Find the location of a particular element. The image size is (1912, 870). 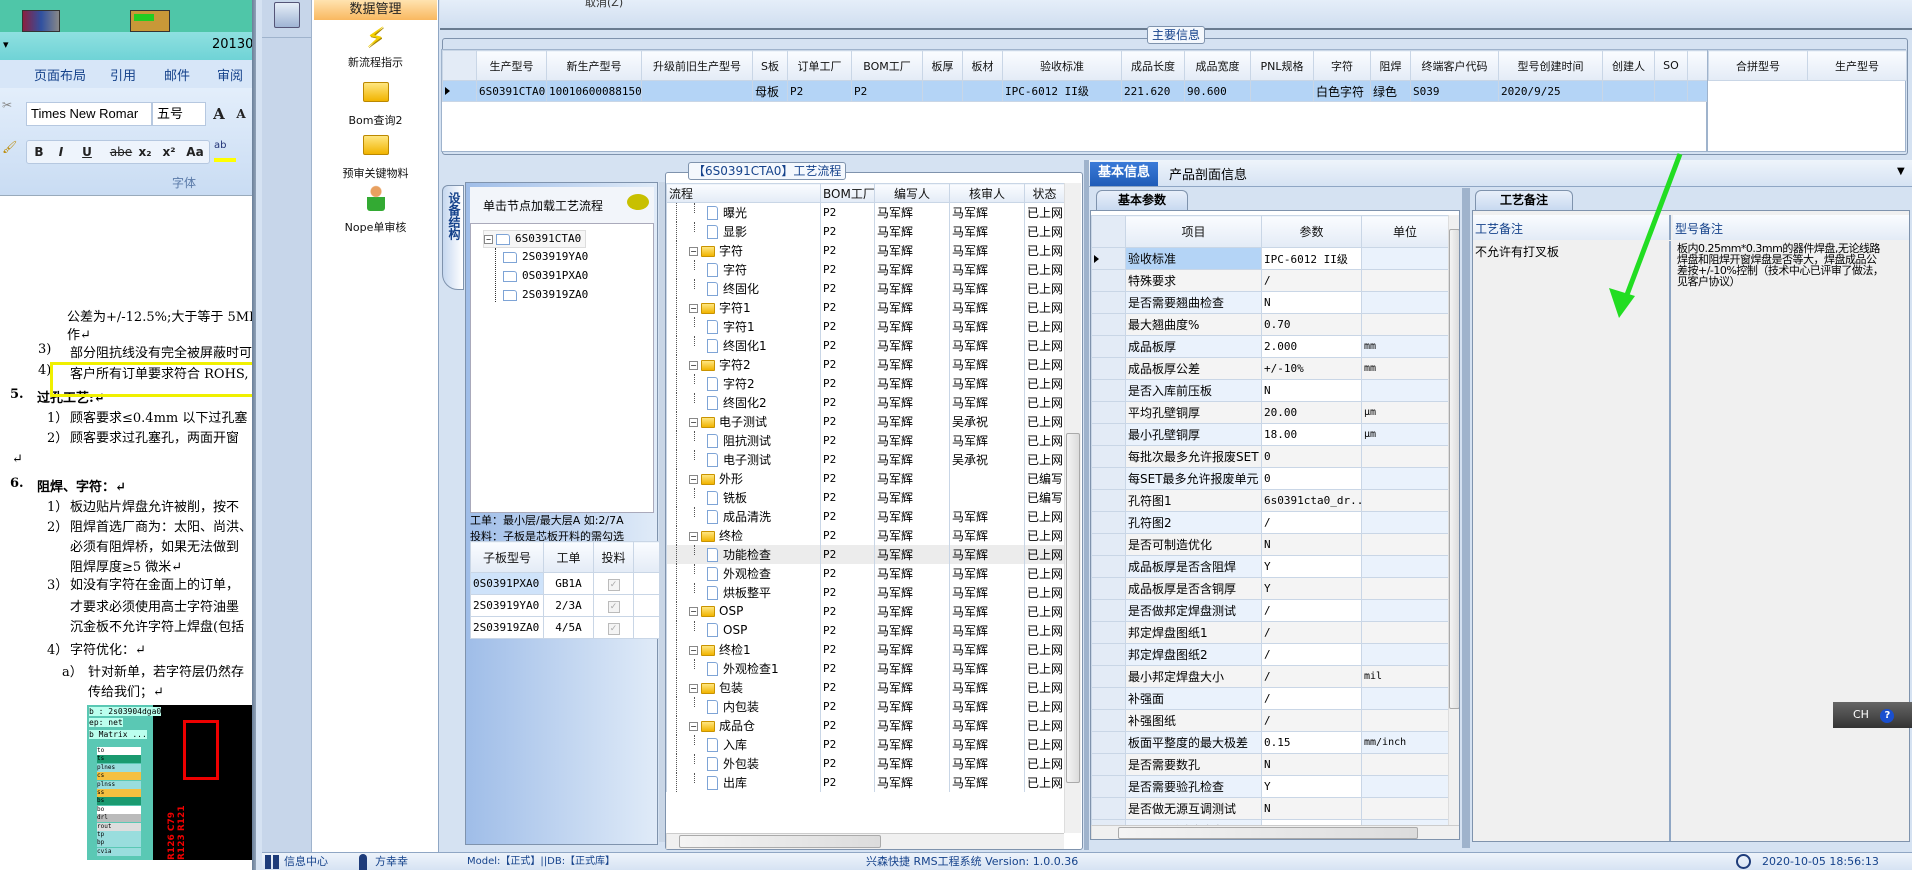

font-size-select: 五号 is located at coordinates (179, 114).